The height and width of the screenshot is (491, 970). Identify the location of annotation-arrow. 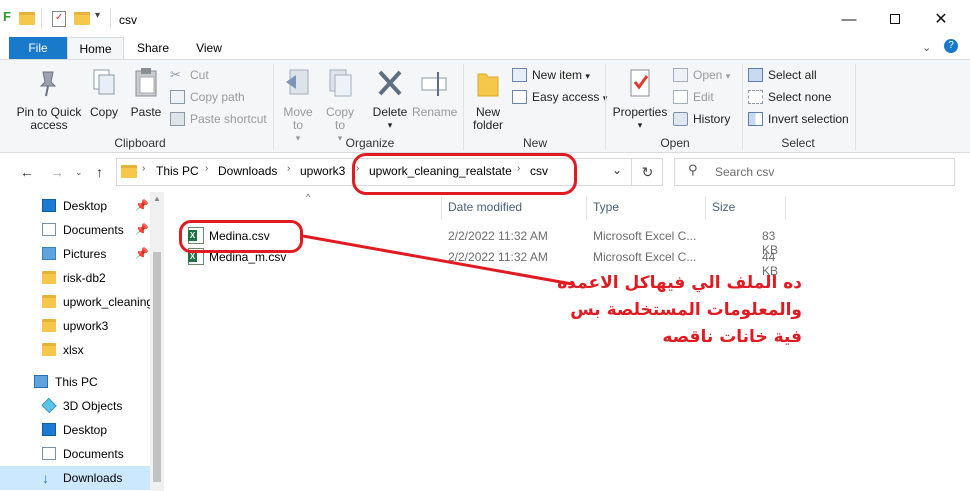
(437, 260).